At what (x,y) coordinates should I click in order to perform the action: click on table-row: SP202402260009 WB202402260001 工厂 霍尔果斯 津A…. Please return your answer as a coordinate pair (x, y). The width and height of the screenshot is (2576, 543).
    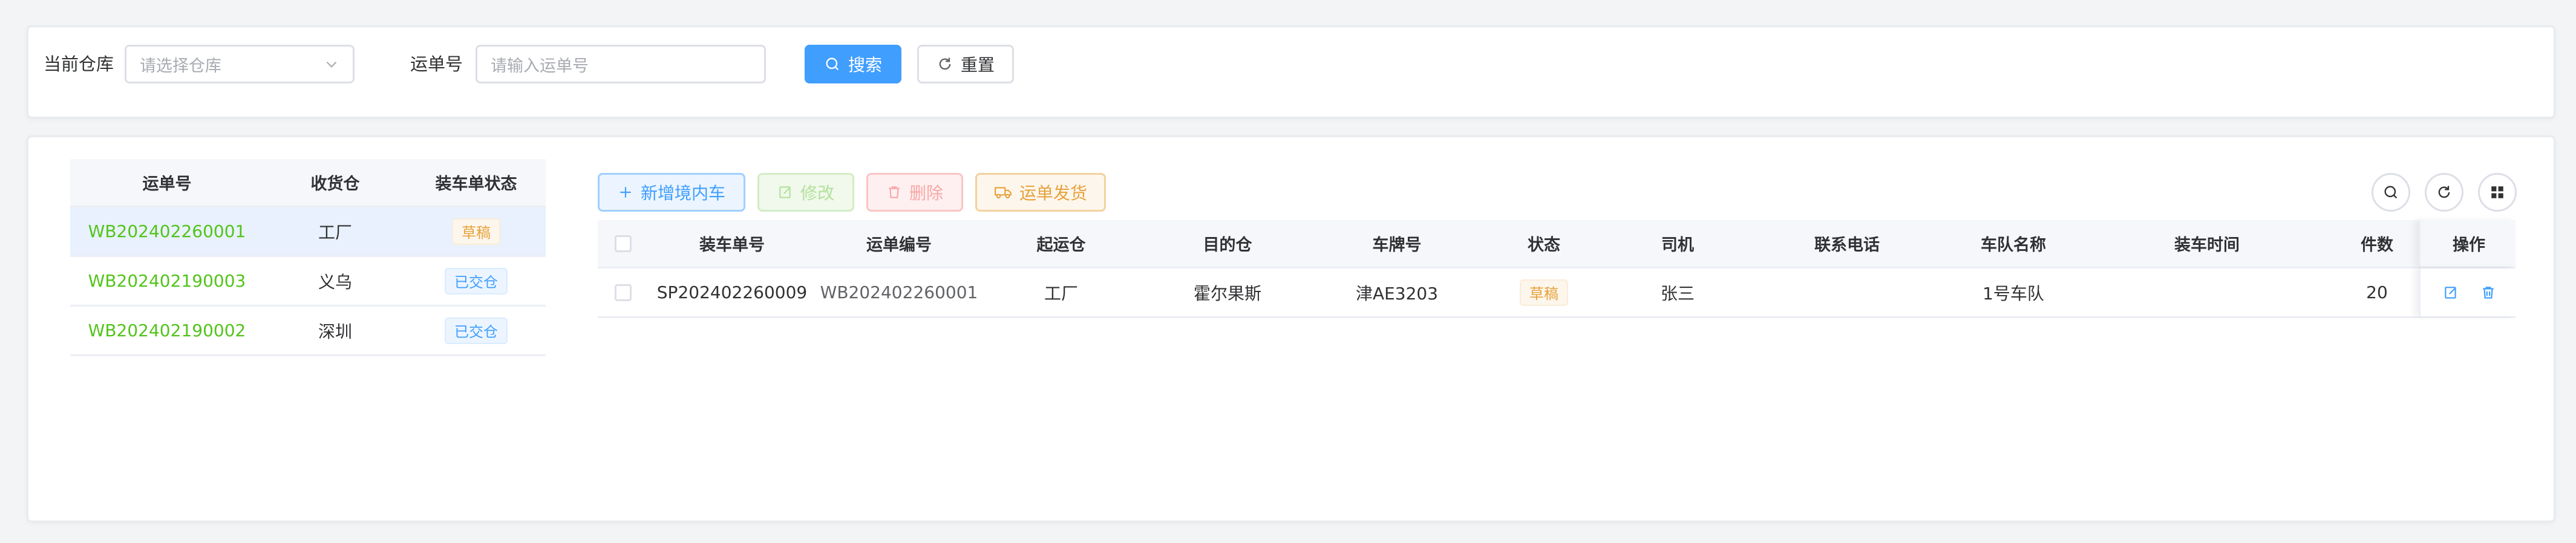
    Looking at the image, I should click on (1557, 293).